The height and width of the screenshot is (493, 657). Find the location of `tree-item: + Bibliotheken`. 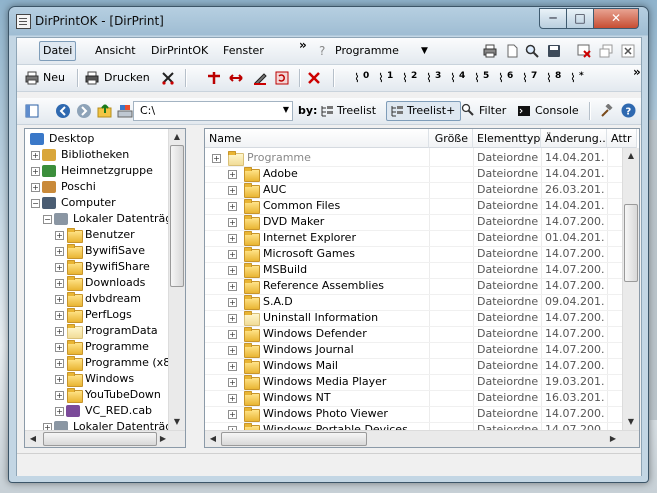

tree-item: + Bibliotheken is located at coordinates (96, 155).